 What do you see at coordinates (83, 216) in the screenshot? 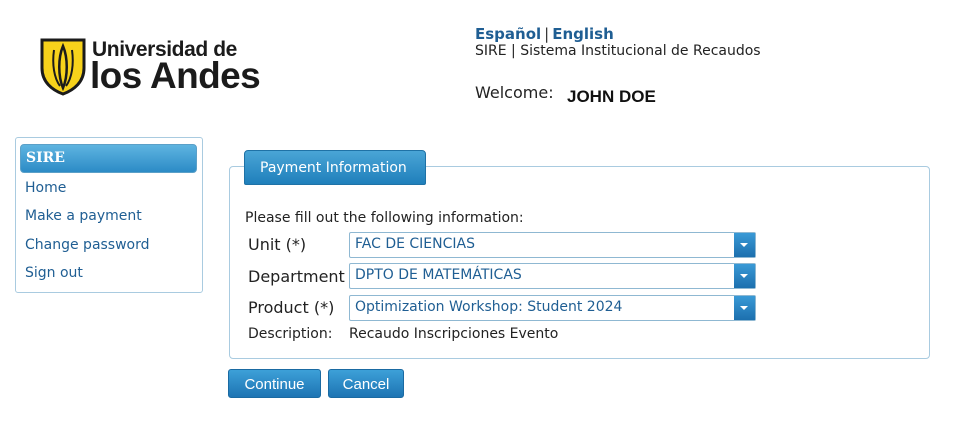
I see `sidebar-item-make-payment: Make a payment` at bounding box center [83, 216].